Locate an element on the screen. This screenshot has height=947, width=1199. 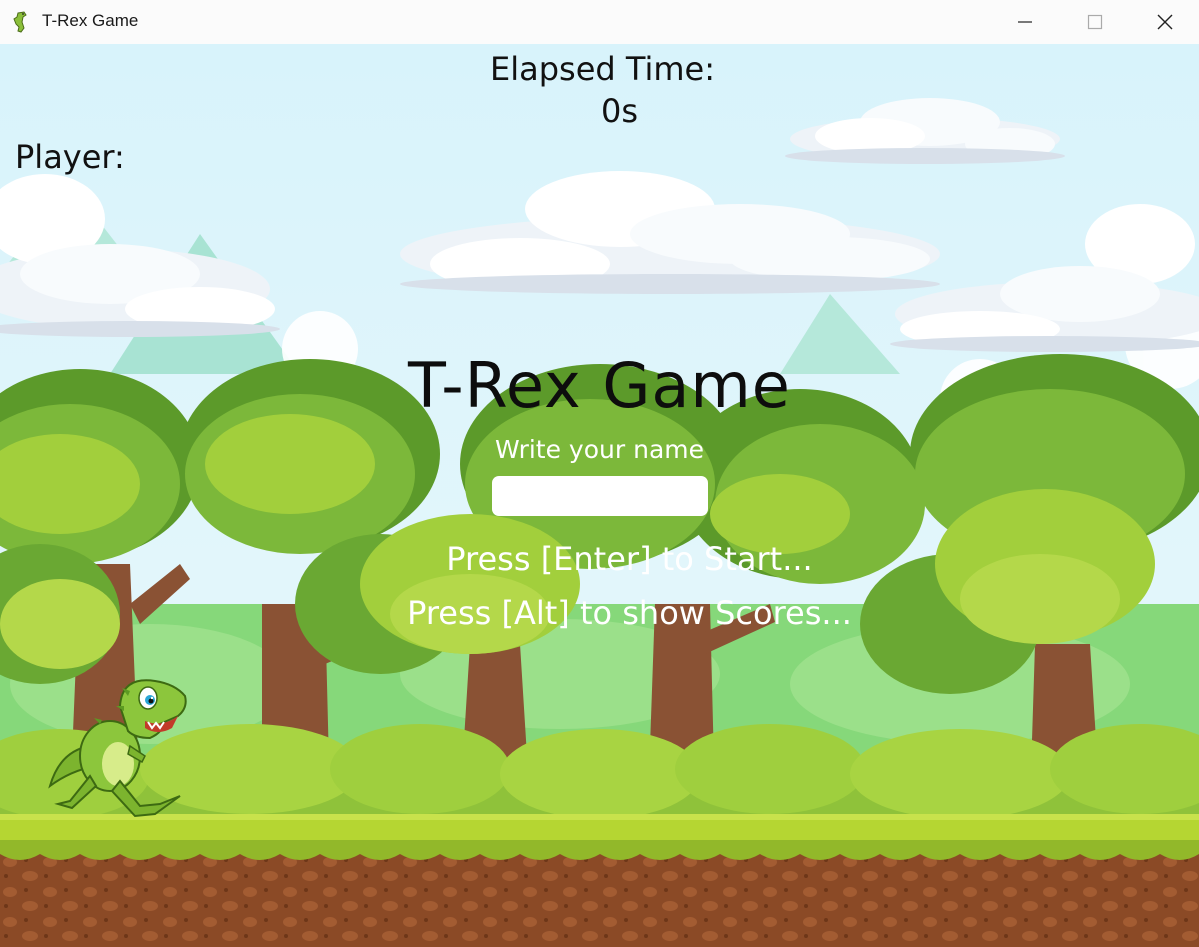
close-button is located at coordinates (1164, 22).